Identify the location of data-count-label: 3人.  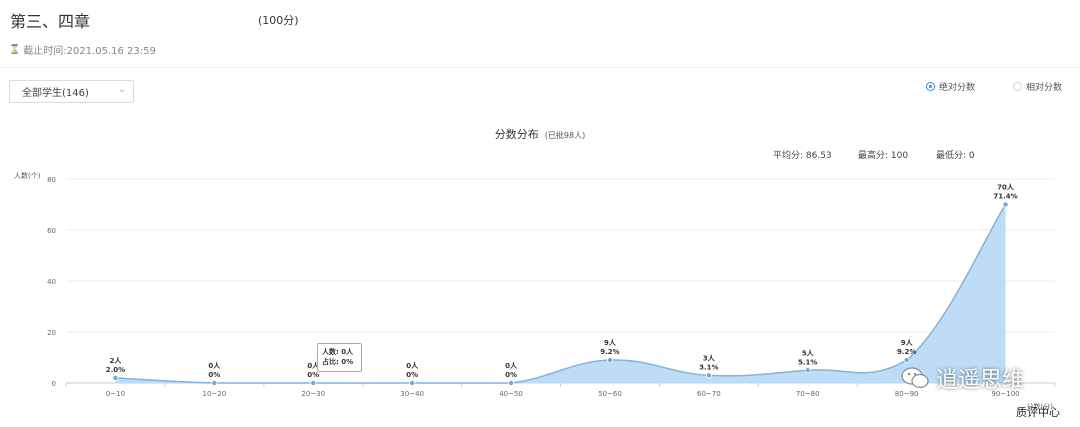
(709, 357).